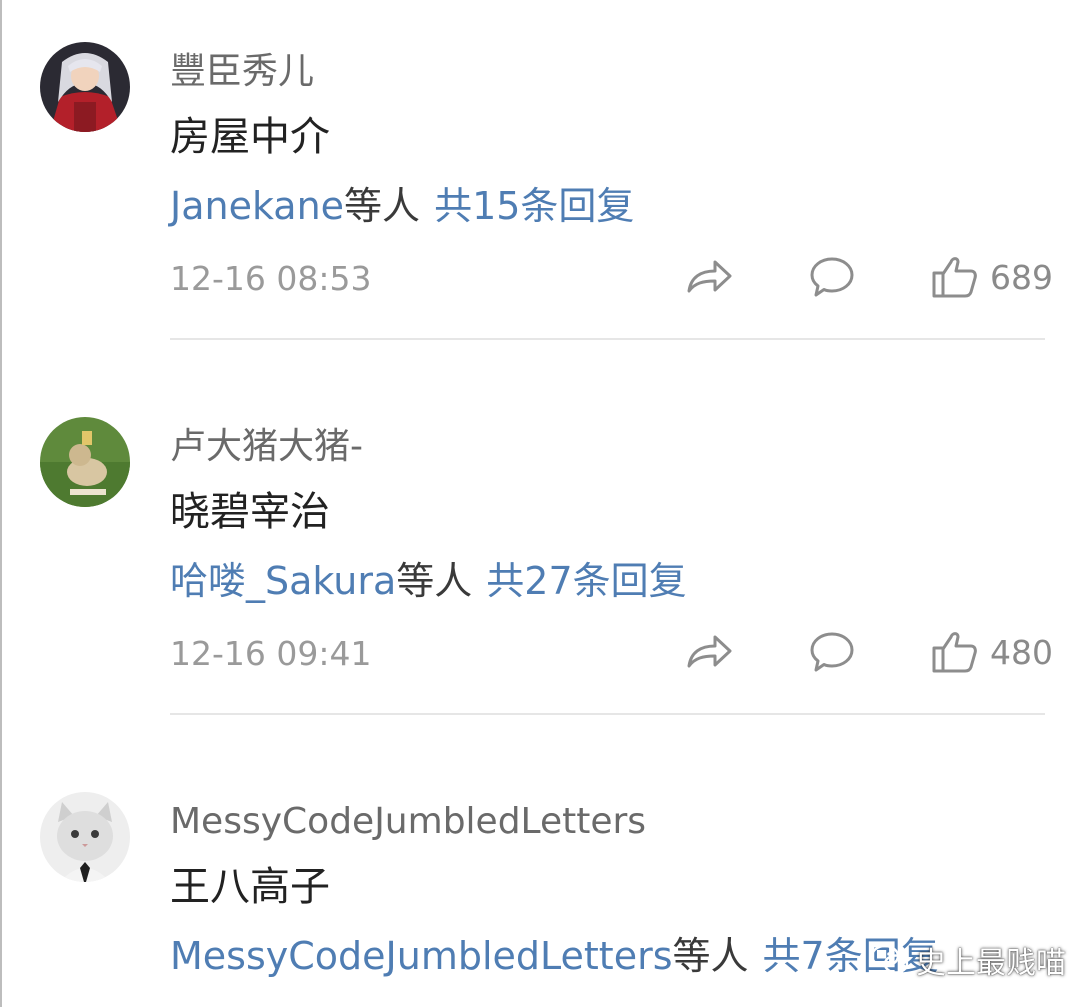 The height and width of the screenshot is (1007, 1080). What do you see at coordinates (283, 581) in the screenshot?
I see `reply-users-link: 哈喽_Sakura` at bounding box center [283, 581].